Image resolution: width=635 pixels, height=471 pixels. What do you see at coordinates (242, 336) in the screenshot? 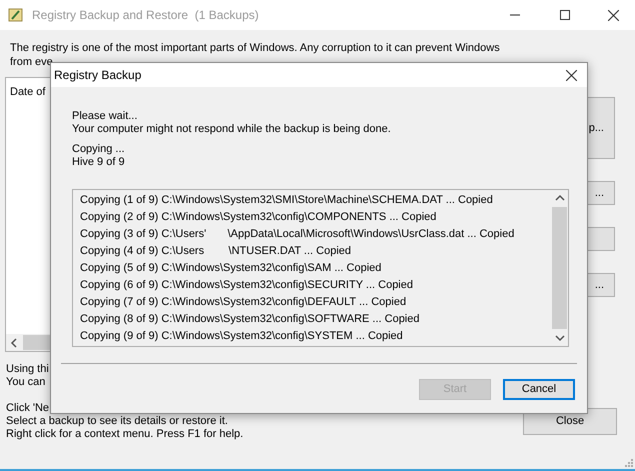
I see `log-line: Copying (9 of 9) C:\Windows\System32\config\SYSTEM ... Copied` at bounding box center [242, 336].